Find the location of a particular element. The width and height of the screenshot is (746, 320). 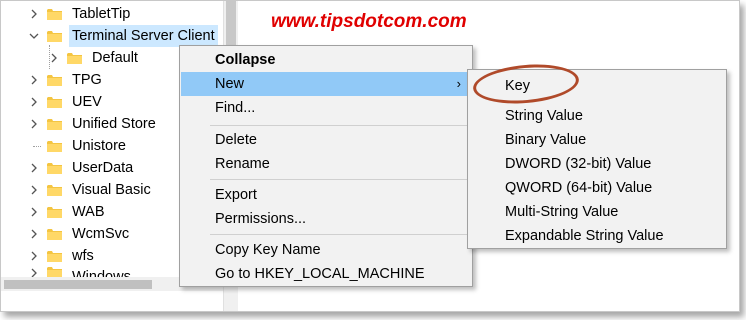

tree-item-userdata: UserData is located at coordinates (81, 168).